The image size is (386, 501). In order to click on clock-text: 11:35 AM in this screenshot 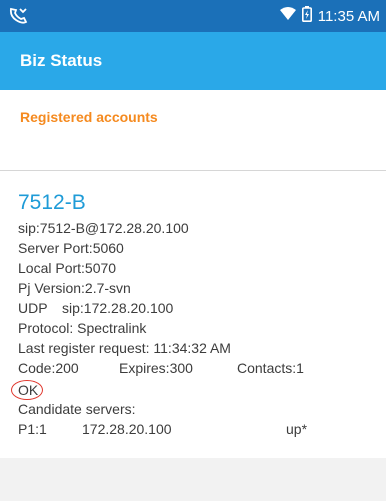, I will do `click(348, 16)`.